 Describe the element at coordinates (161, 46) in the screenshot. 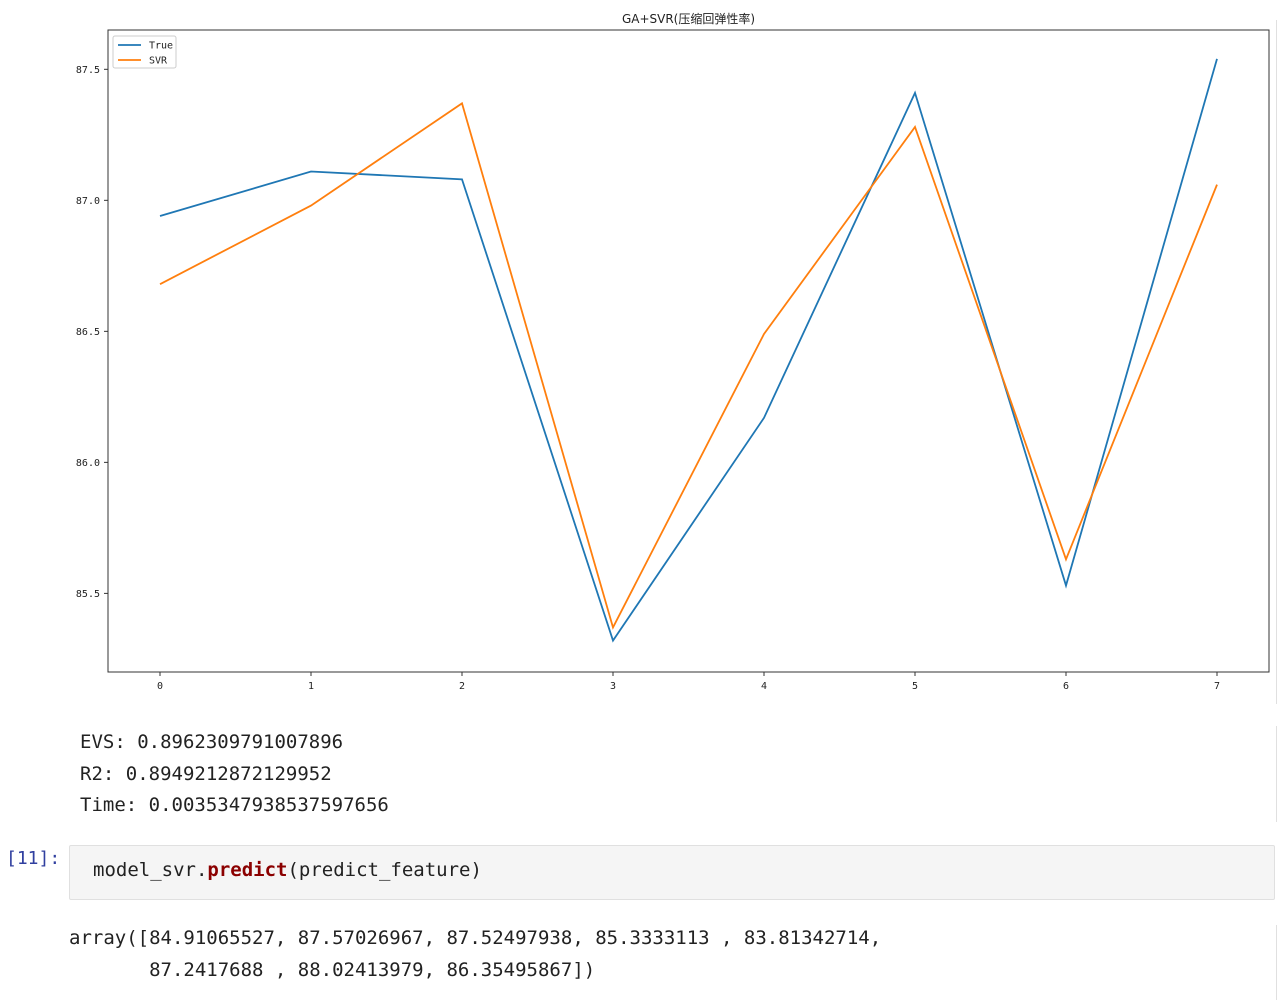

I see `legend-label: True` at that location.